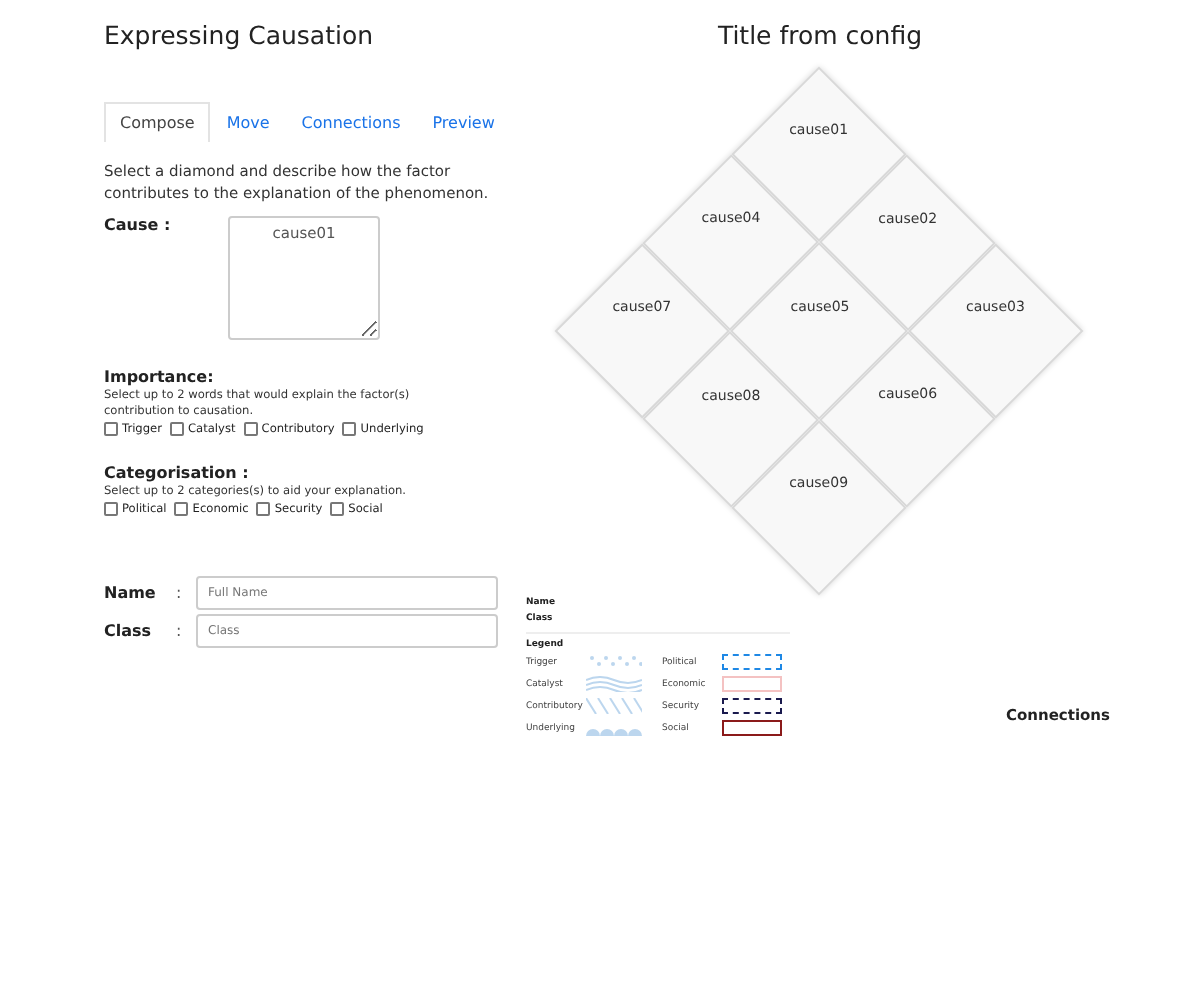 The height and width of the screenshot is (1000, 1200). I want to click on page-title: Expressing Causation, so click(240, 36).